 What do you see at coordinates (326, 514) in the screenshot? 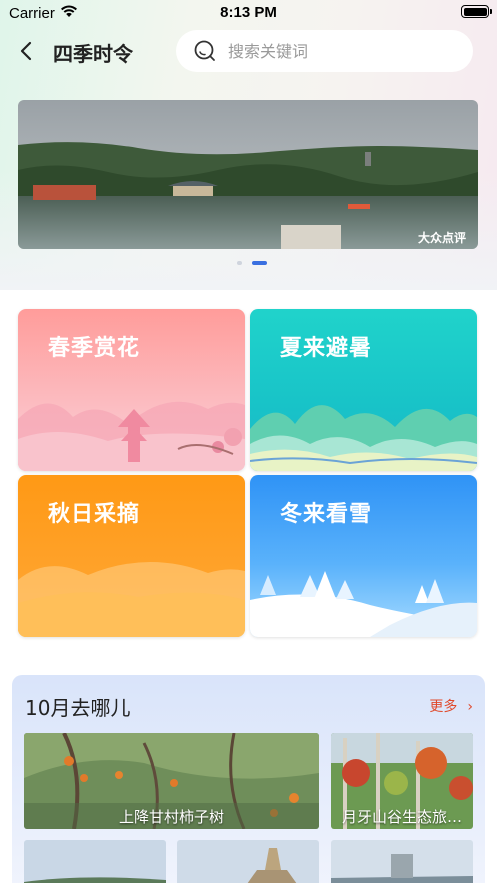
I see `season-label: 冬来看雪` at bounding box center [326, 514].